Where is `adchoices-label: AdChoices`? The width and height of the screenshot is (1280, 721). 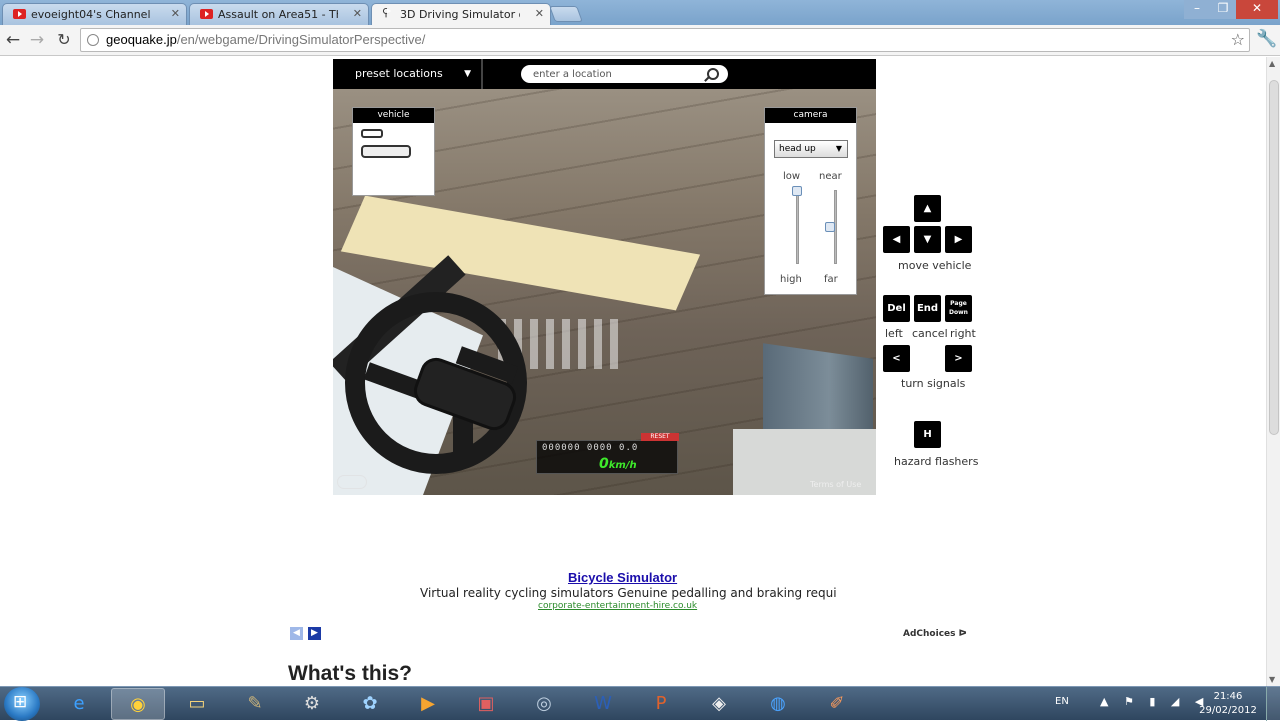 adchoices-label: AdChoices is located at coordinates (929, 634).